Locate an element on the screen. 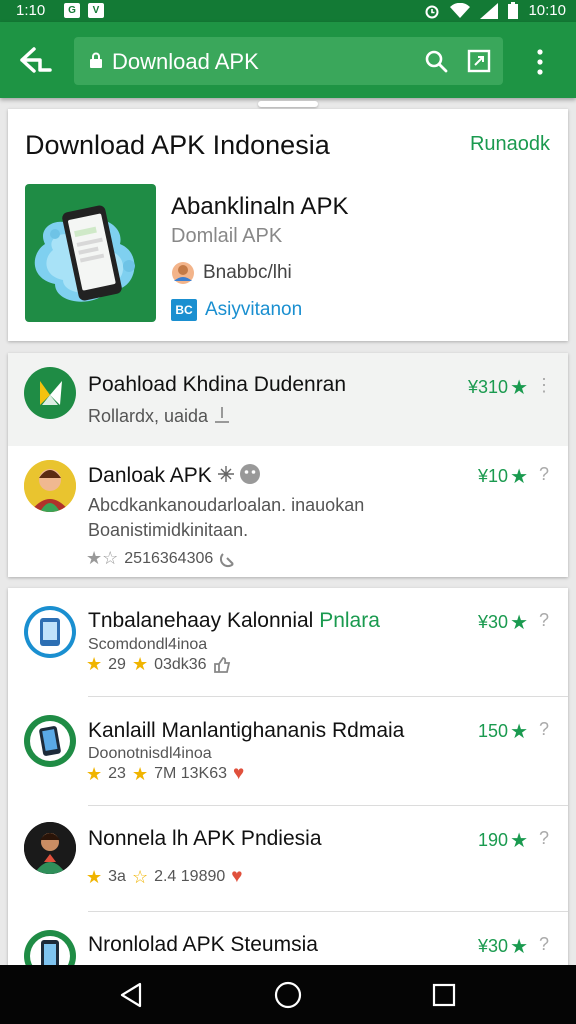  app-price: 190 ★ is located at coordinates (503, 841).